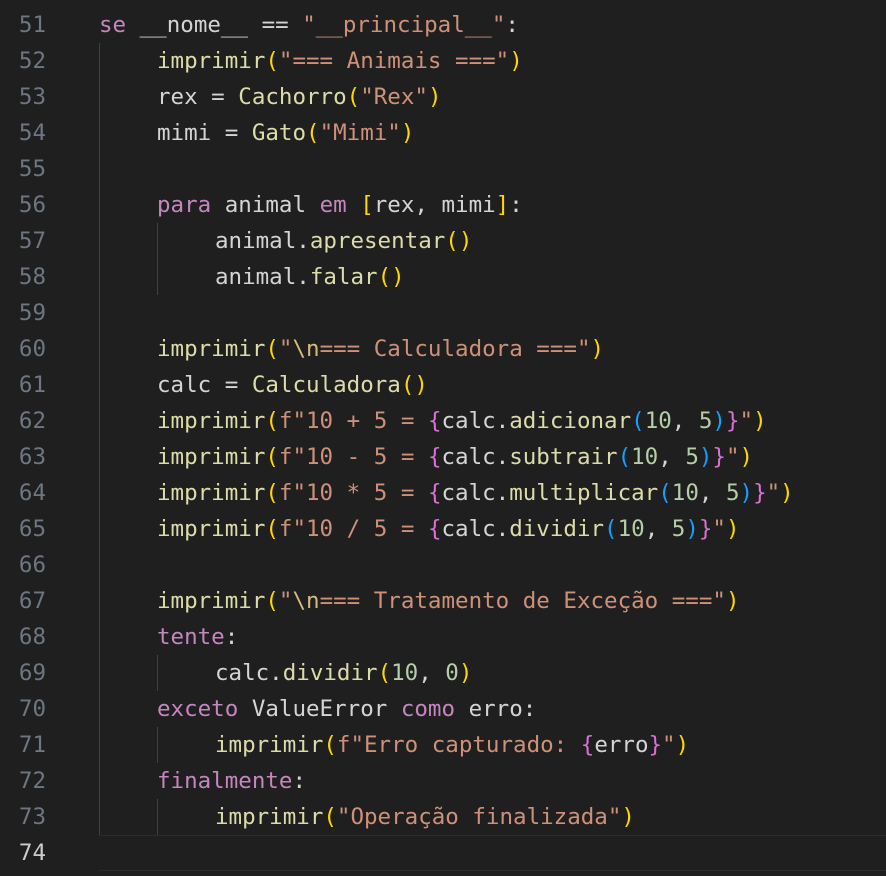 Image resolution: width=886 pixels, height=876 pixels. Describe the element at coordinates (353, 529) in the screenshot. I see `code-token: f"10 / 5 =` at that location.